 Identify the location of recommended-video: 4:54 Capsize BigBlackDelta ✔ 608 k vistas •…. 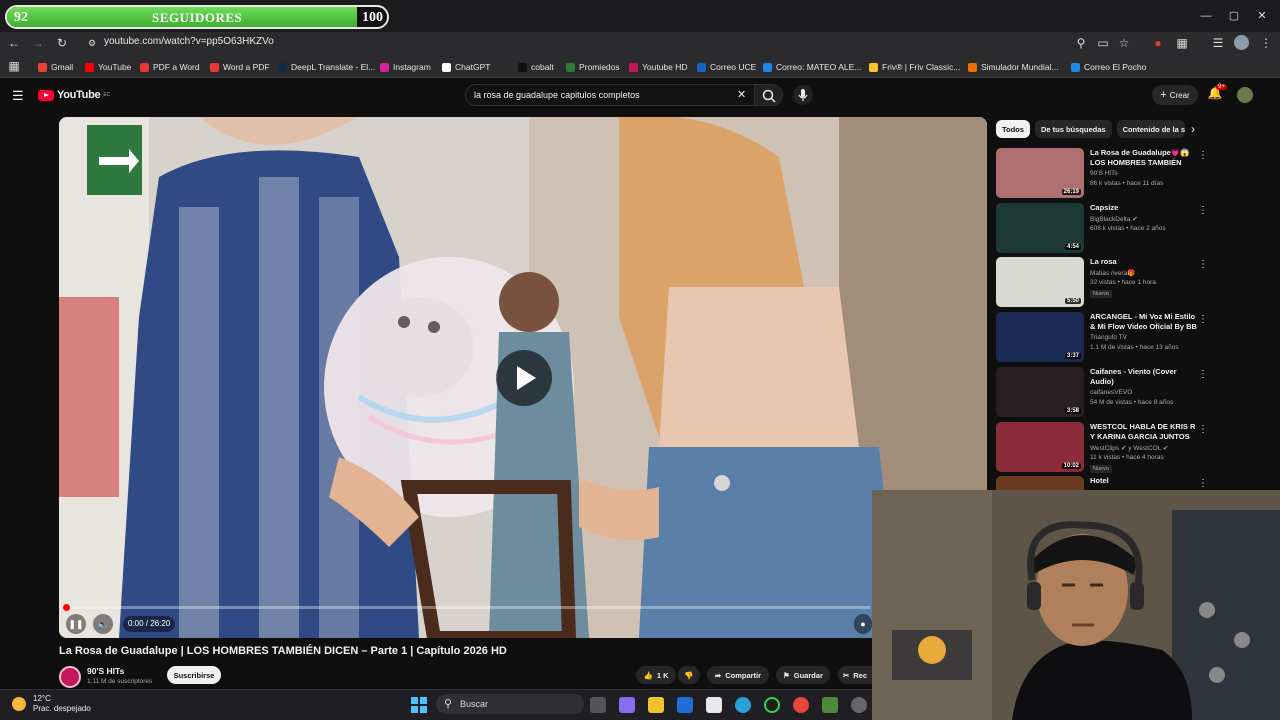
(1103, 228).